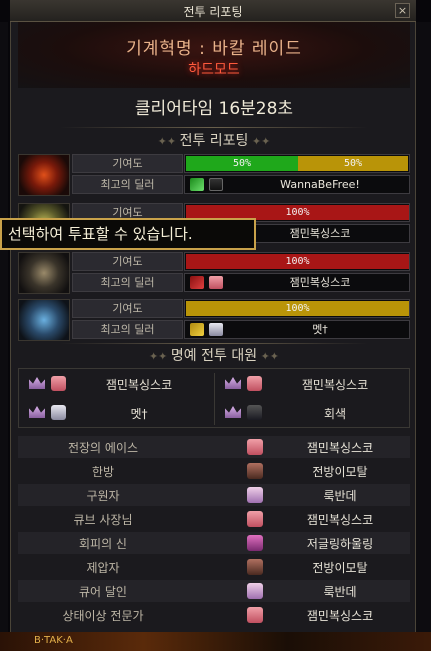 The width and height of the screenshot is (431, 651). What do you see at coordinates (423, 327) in the screenshot?
I see `right-edge` at bounding box center [423, 327].